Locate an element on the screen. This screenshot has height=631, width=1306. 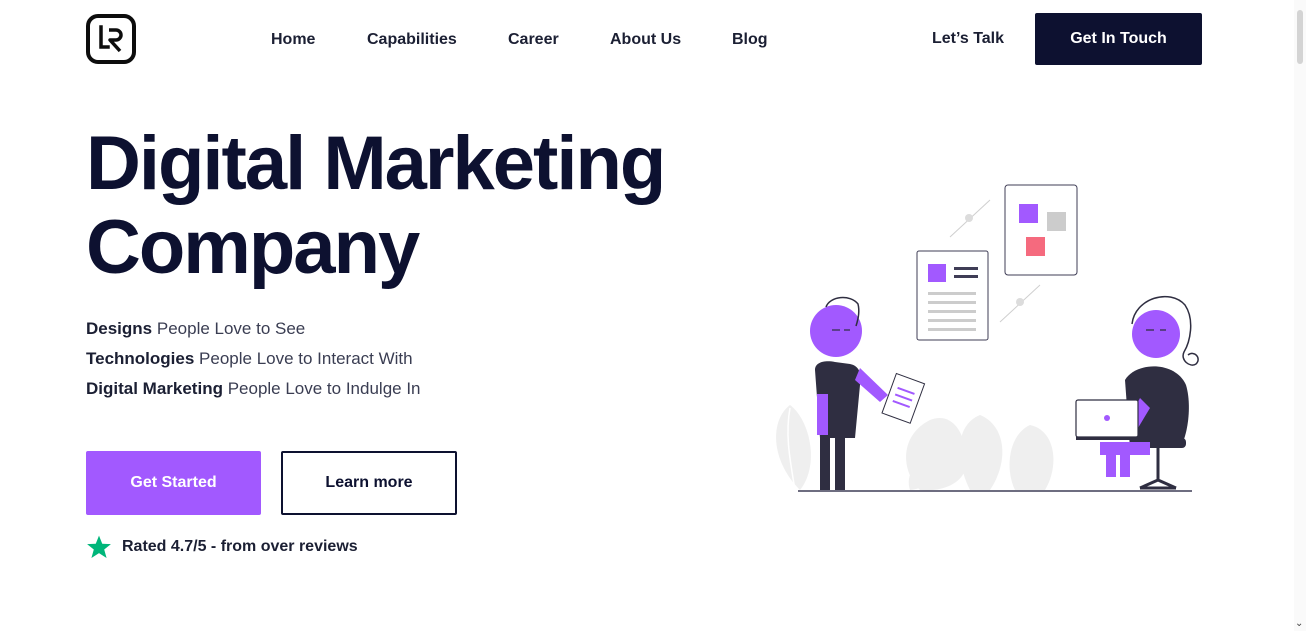
plant-left is located at coordinates (793, 448).